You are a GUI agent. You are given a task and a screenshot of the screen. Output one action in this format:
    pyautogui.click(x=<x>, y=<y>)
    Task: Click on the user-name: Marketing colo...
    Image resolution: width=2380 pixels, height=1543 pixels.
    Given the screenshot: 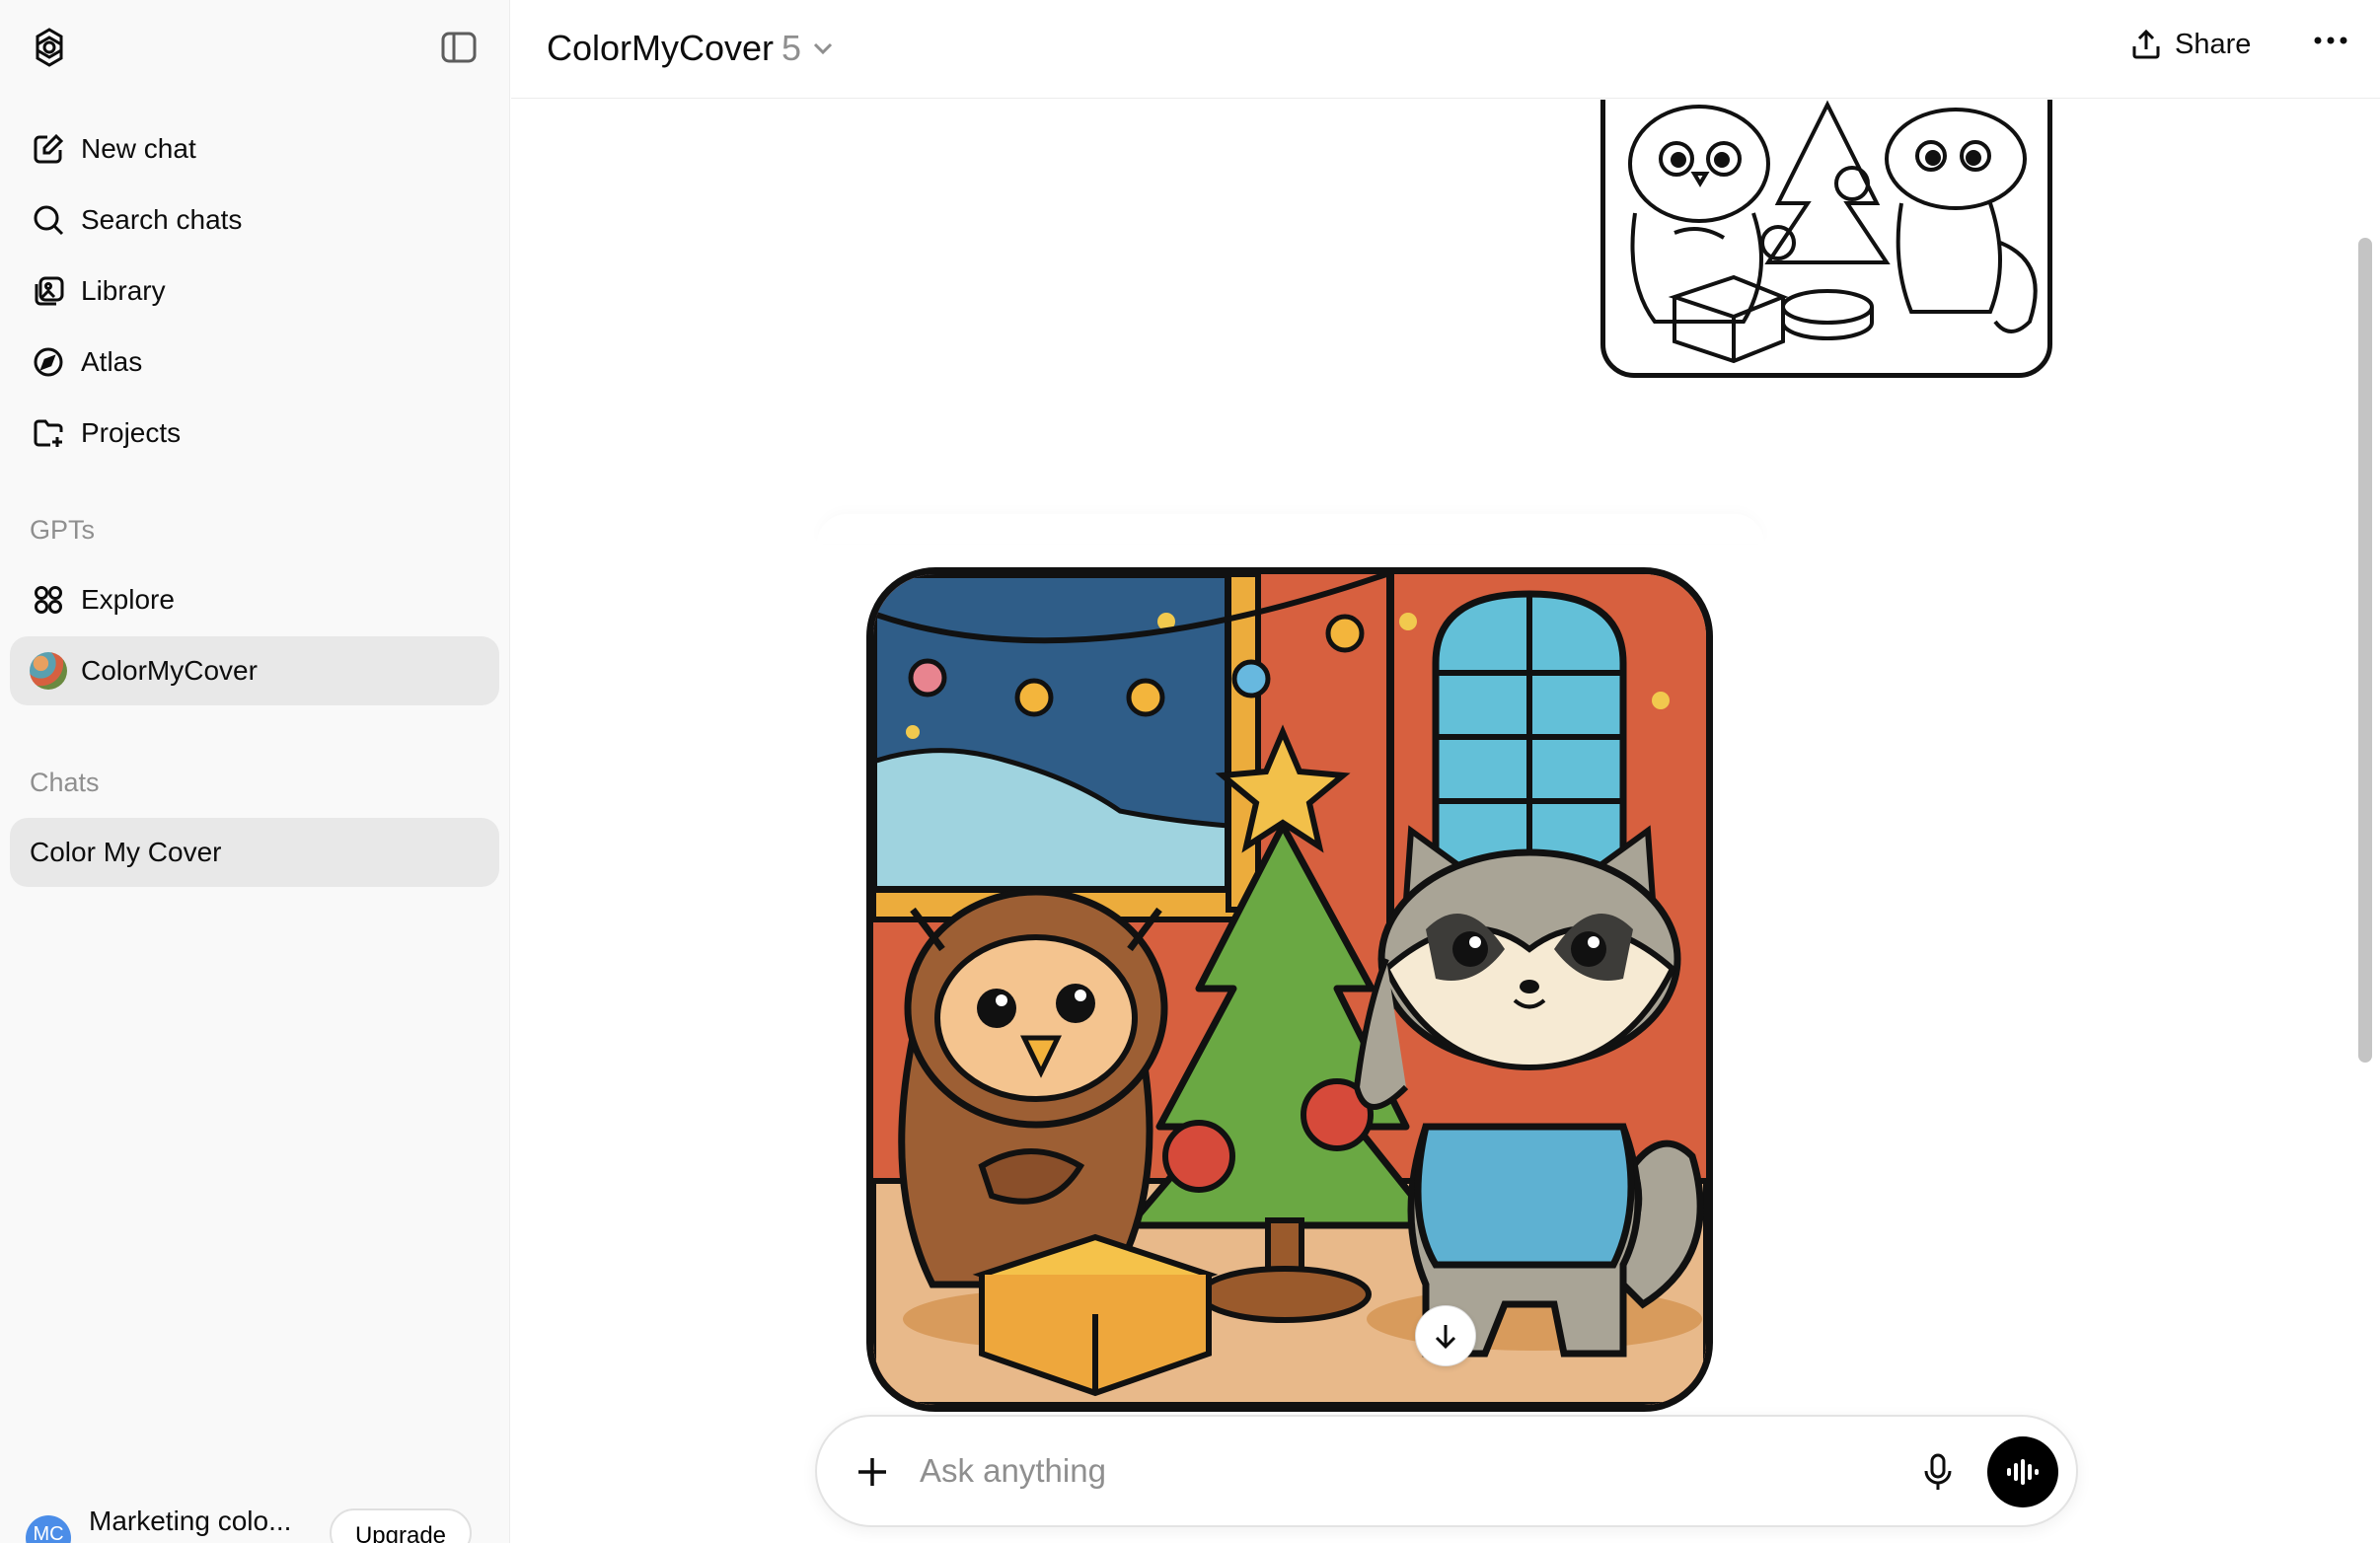 What is the action you would take?
    pyautogui.click(x=190, y=1521)
    